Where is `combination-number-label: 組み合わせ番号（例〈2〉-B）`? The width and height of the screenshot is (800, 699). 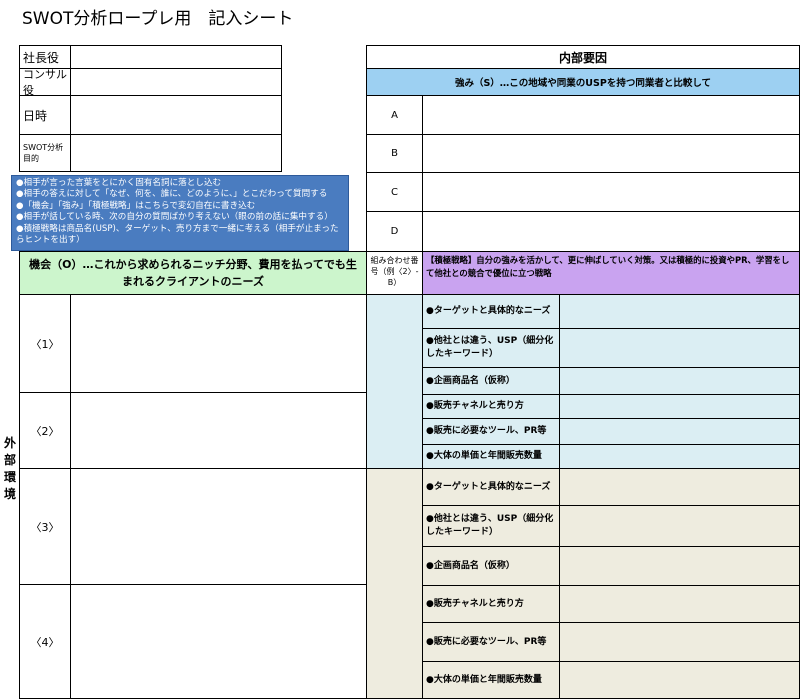
combination-number-label: 組み合わせ番号（例〈2〉-B） is located at coordinates (394, 273).